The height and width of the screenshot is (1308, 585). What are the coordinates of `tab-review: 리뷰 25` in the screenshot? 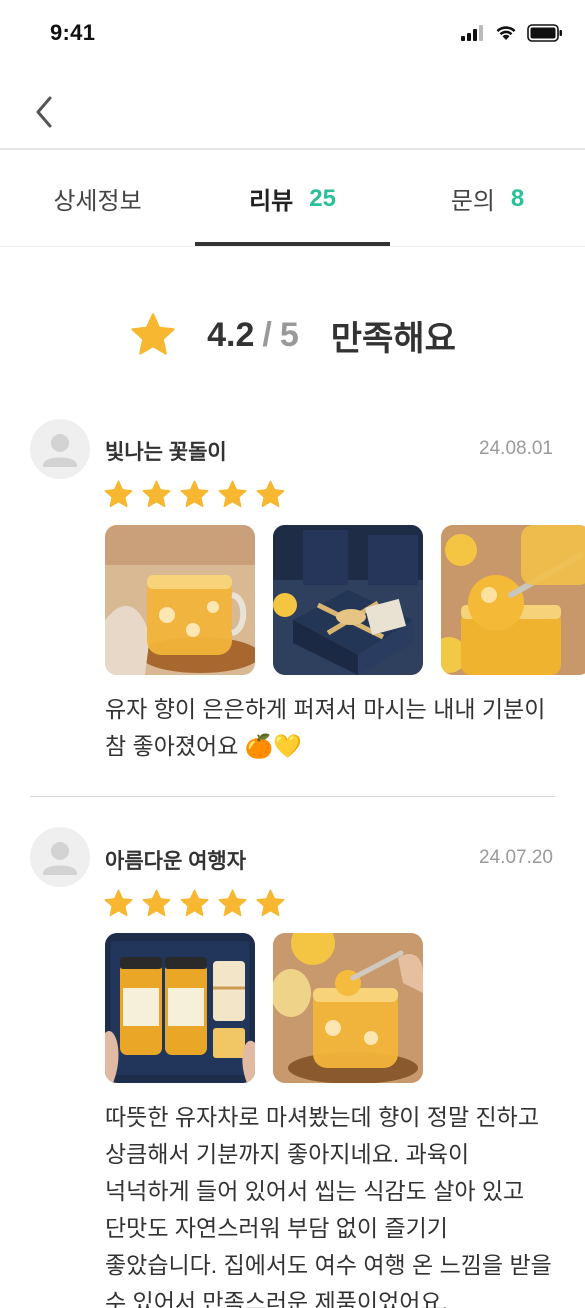 It's located at (292, 198).